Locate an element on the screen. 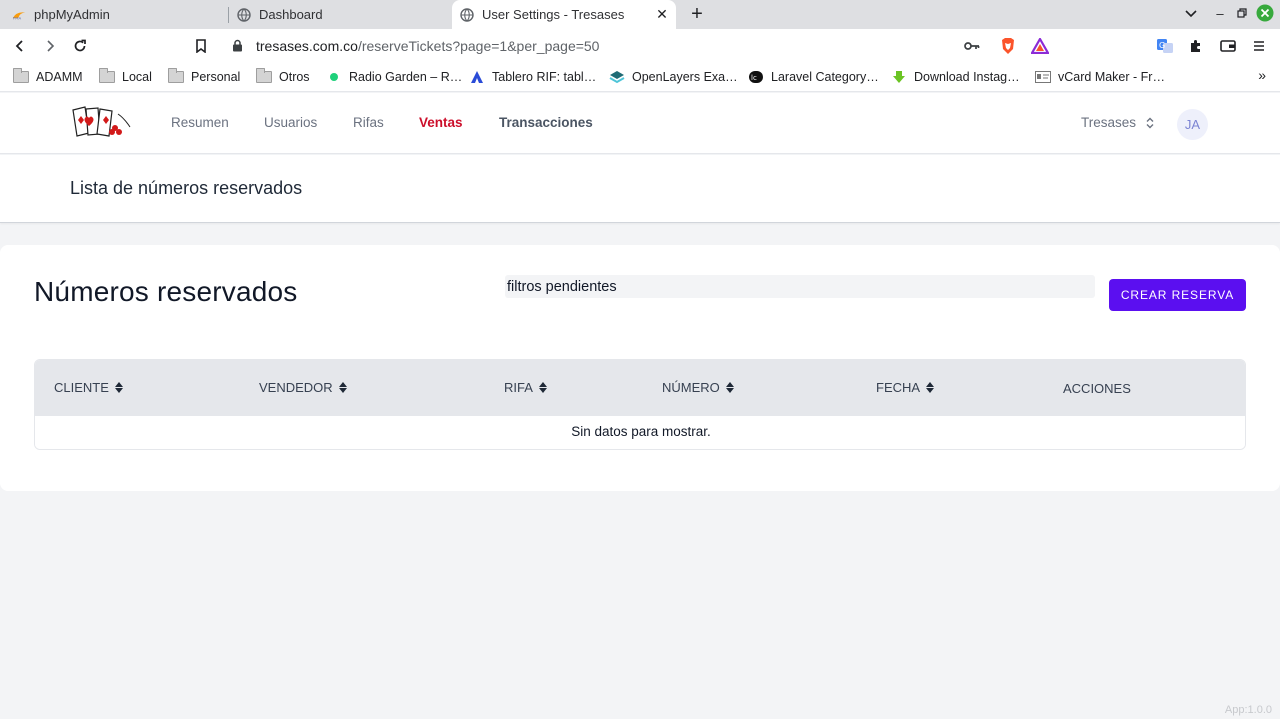 This screenshot has height=719, width=1280. team-switcher: Tresases is located at coordinates (1117, 122).